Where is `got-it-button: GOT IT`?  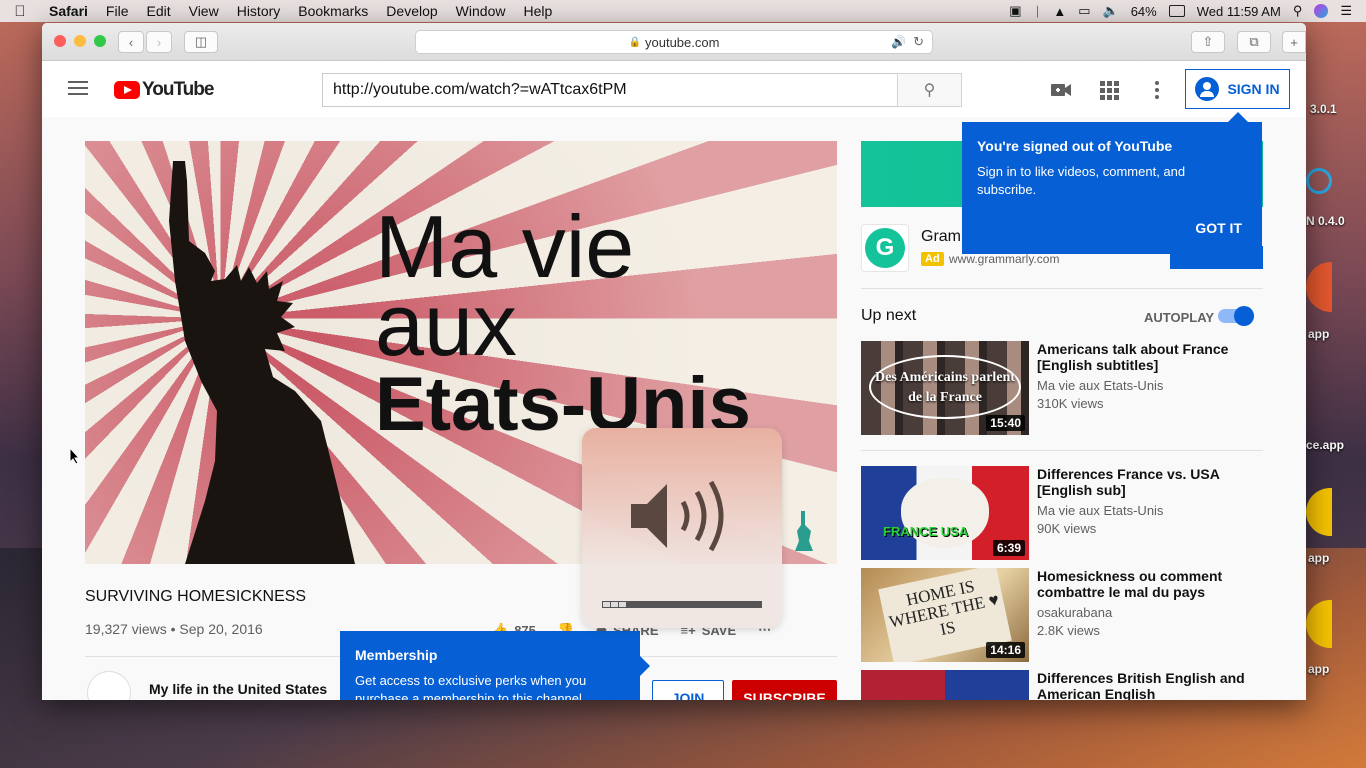
got-it-button: GOT IT is located at coordinates (1218, 228).